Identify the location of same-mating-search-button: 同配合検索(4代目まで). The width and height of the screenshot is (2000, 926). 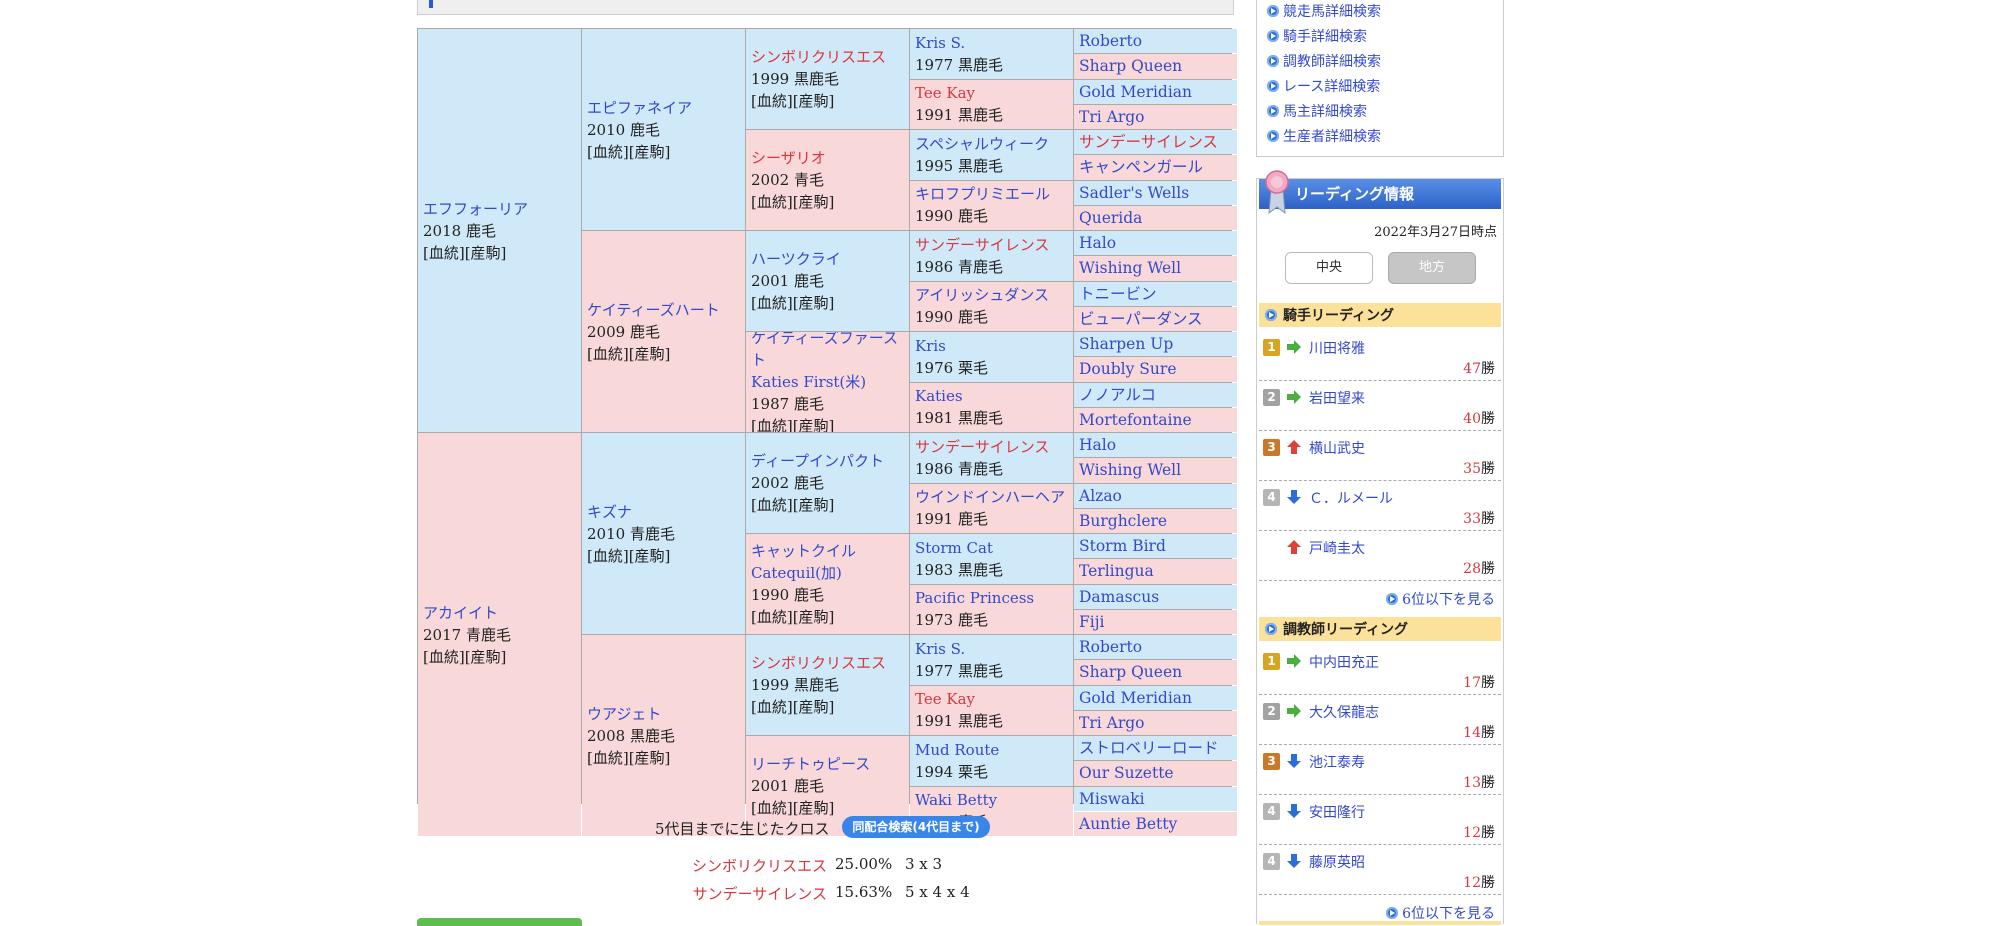
(916, 827).